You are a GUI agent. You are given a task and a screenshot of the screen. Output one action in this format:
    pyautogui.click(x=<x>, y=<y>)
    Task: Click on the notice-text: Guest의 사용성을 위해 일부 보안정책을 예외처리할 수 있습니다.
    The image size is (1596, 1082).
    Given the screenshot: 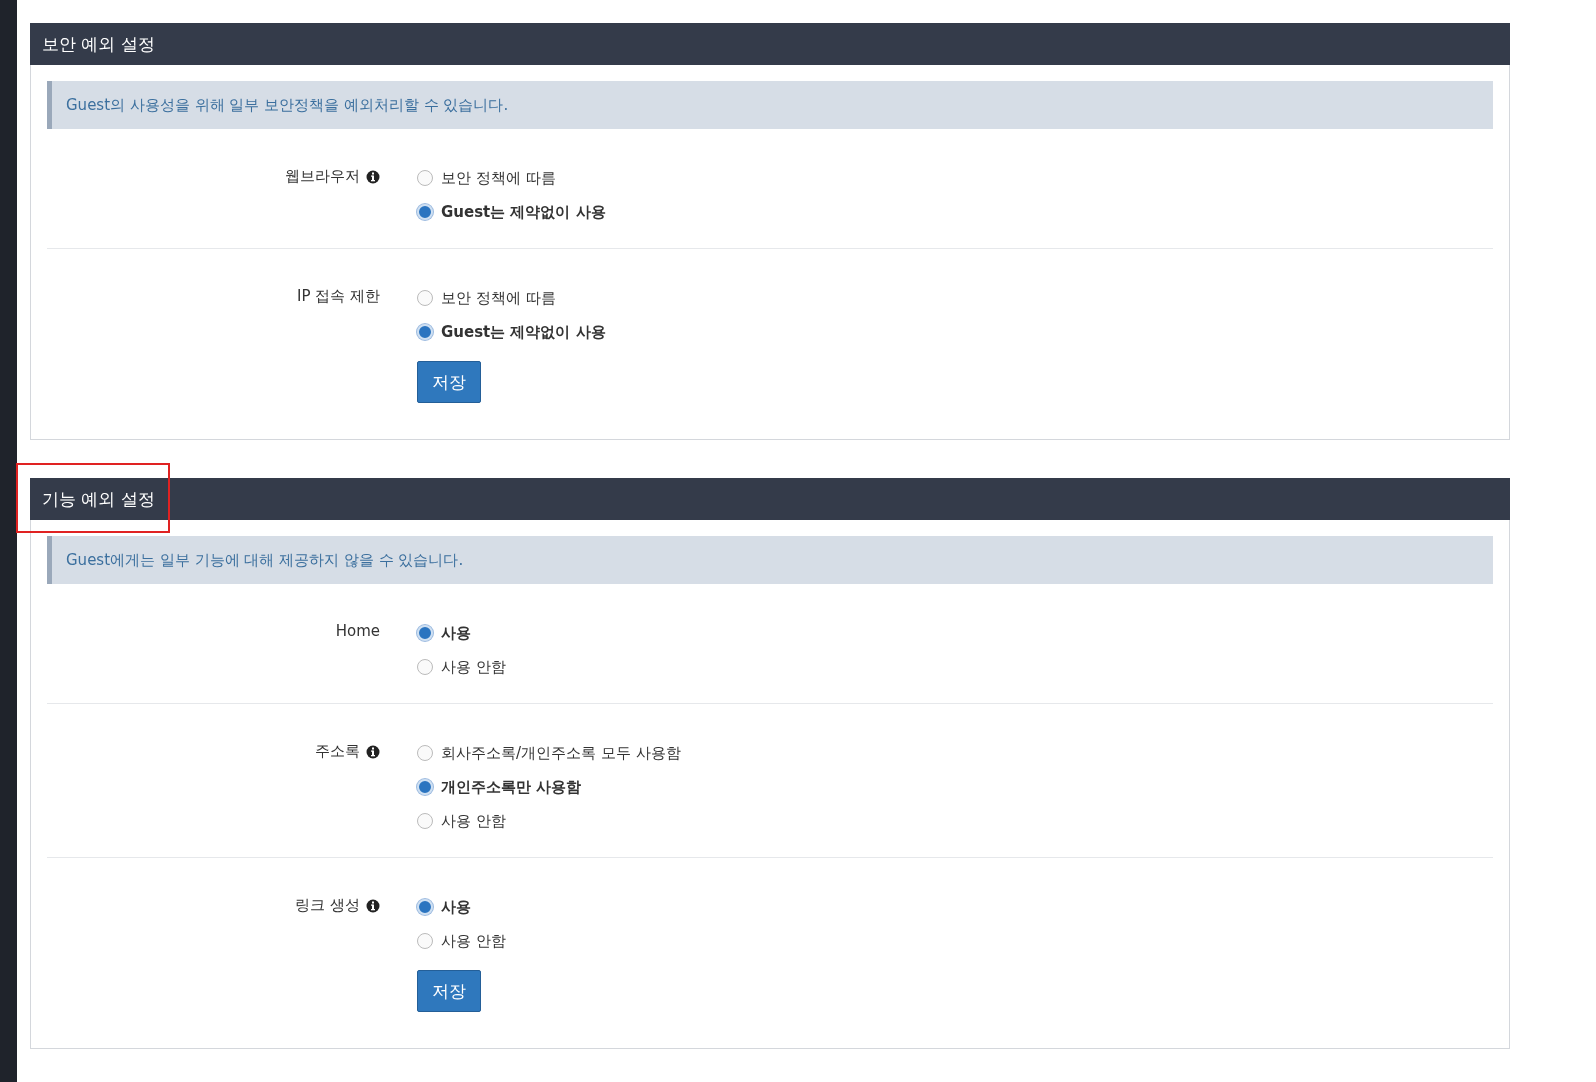 What is the action you would take?
    pyautogui.click(x=287, y=105)
    